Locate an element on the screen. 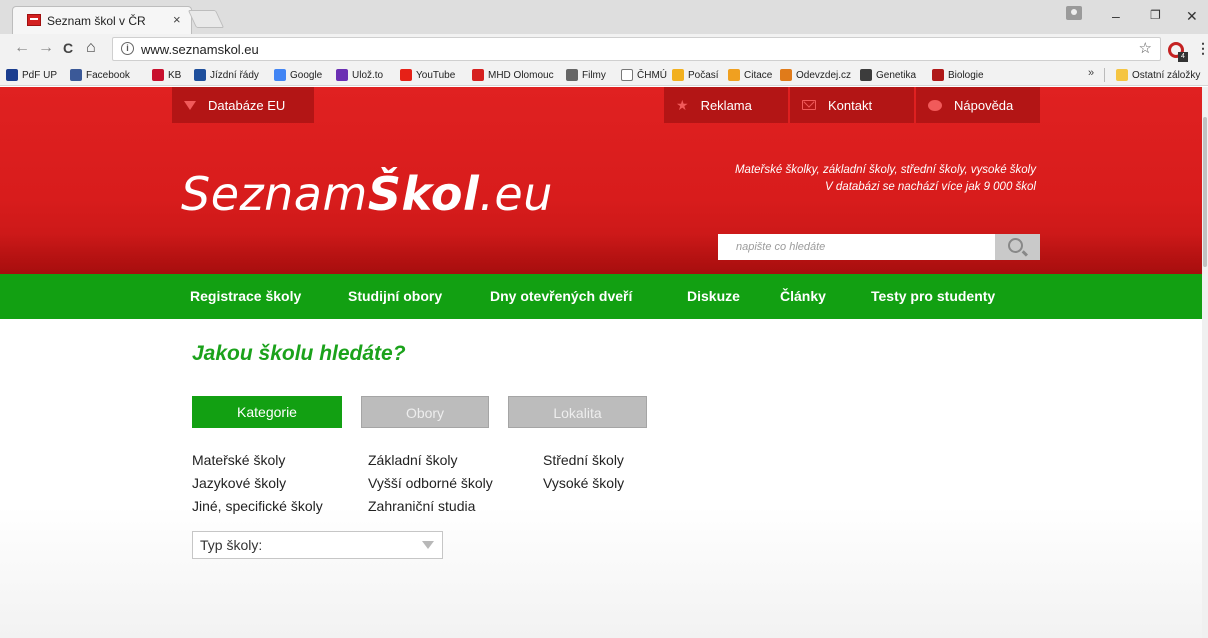 The height and width of the screenshot is (638, 1208). category-link: Základní školy is located at coordinates (412, 460).